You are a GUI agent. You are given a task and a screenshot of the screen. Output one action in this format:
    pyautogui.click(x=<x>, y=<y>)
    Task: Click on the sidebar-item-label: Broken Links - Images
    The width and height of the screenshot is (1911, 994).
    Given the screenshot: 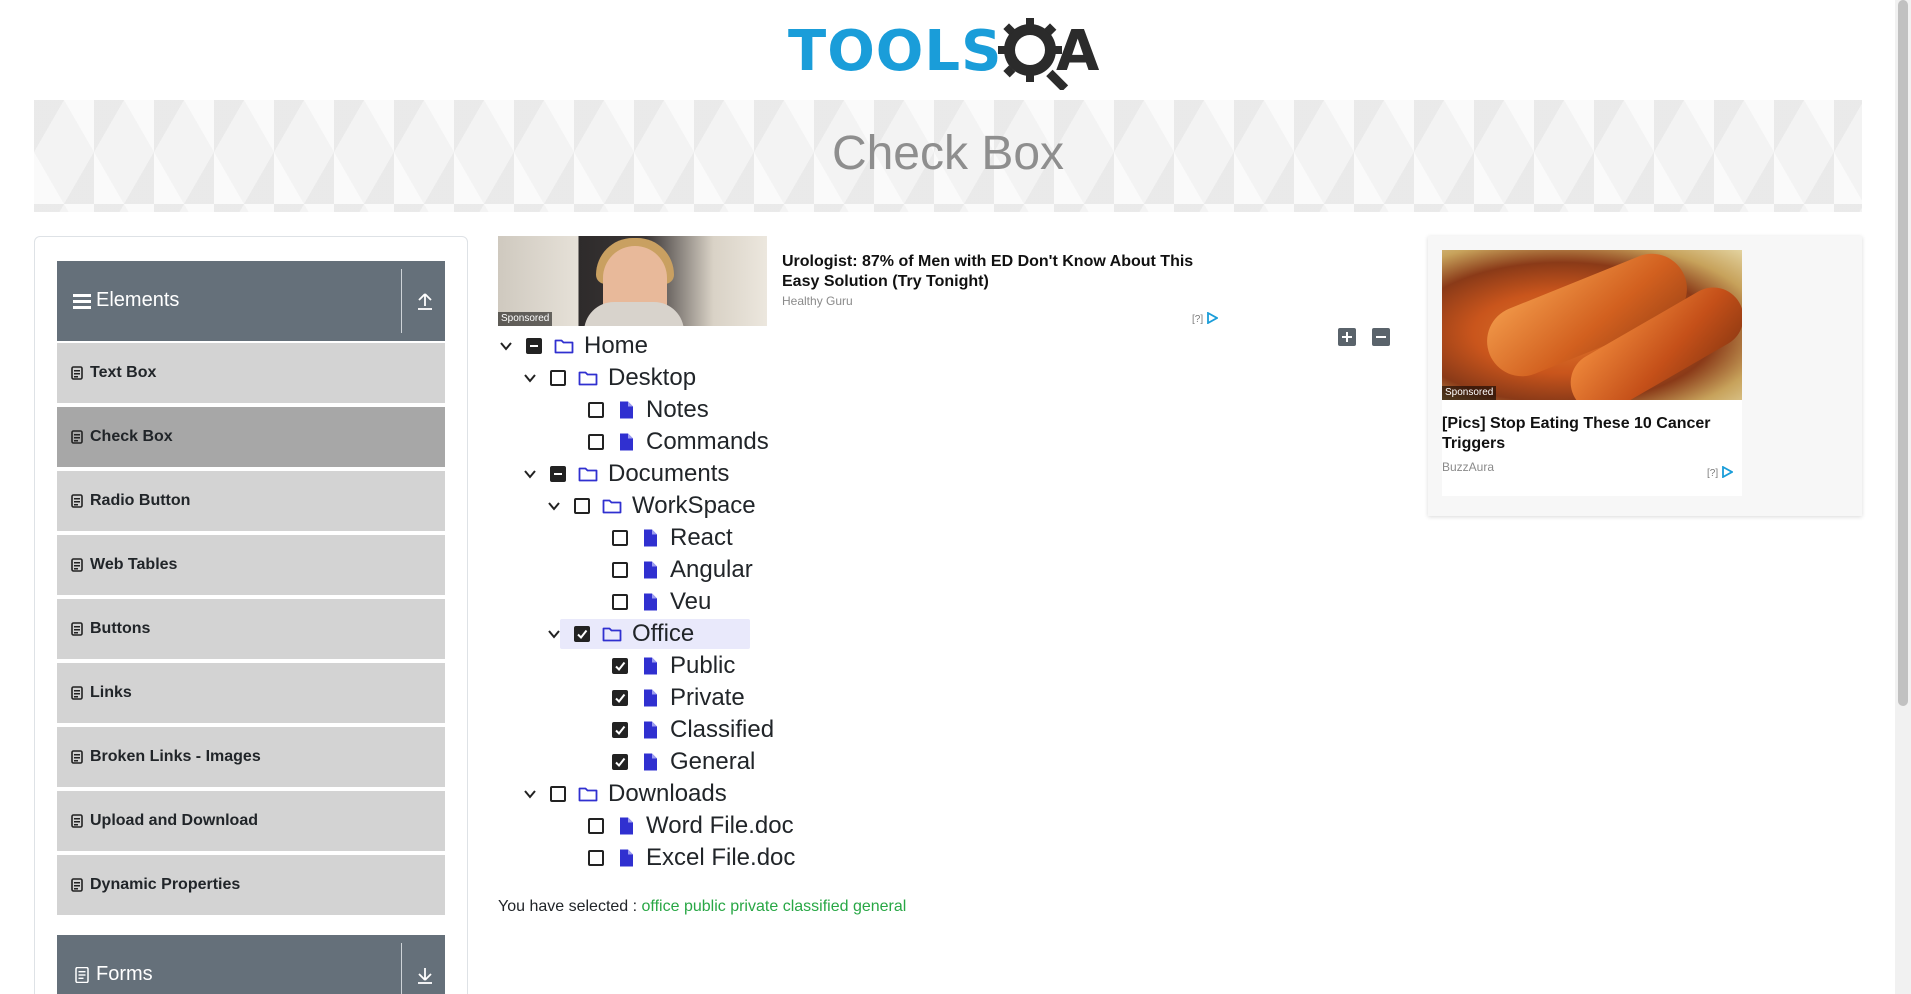 What is the action you would take?
    pyautogui.click(x=175, y=756)
    